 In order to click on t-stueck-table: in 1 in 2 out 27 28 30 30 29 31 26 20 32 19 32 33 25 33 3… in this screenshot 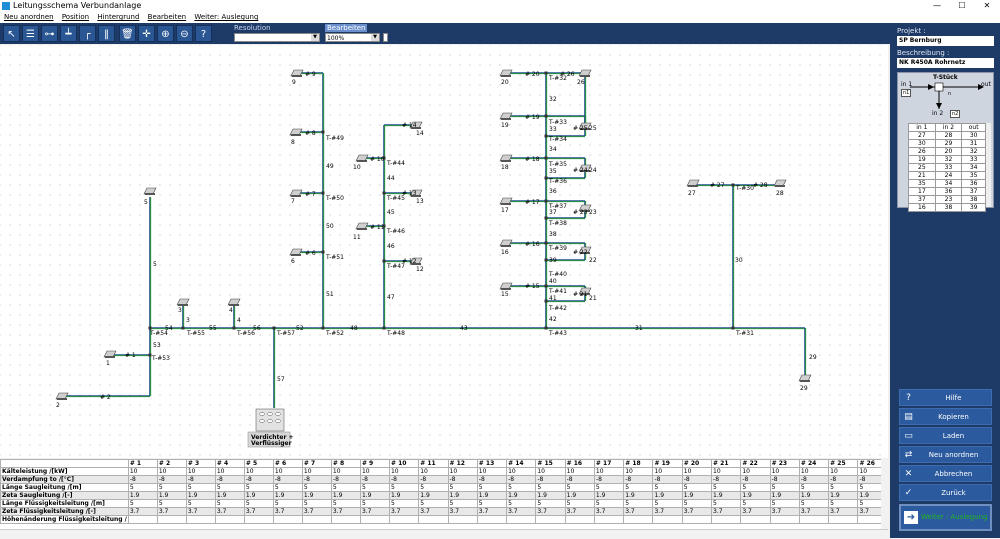, I will do `click(947, 167)`.